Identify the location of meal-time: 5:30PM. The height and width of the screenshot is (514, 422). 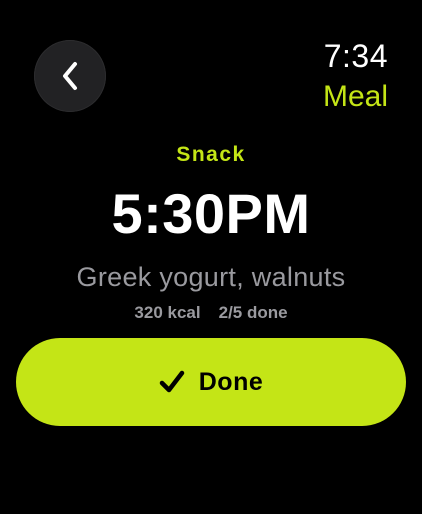
(211, 213).